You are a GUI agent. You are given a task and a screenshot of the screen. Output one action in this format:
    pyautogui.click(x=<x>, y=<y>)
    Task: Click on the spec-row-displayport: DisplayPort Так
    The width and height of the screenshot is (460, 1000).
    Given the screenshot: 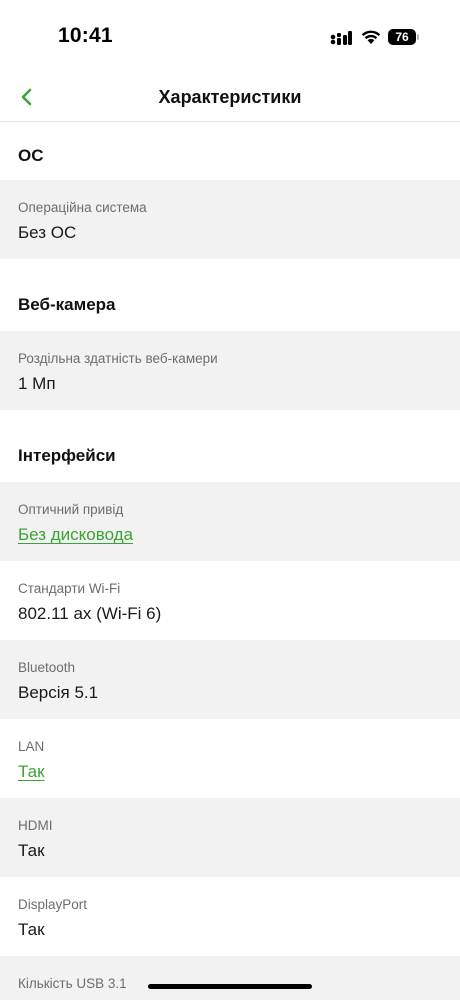 What is the action you would take?
    pyautogui.click(x=230, y=916)
    